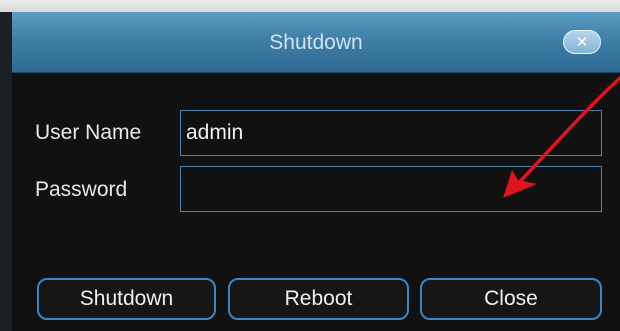 The height and width of the screenshot is (331, 620). What do you see at coordinates (565, 134) in the screenshot?
I see `arrow-shaft` at bounding box center [565, 134].